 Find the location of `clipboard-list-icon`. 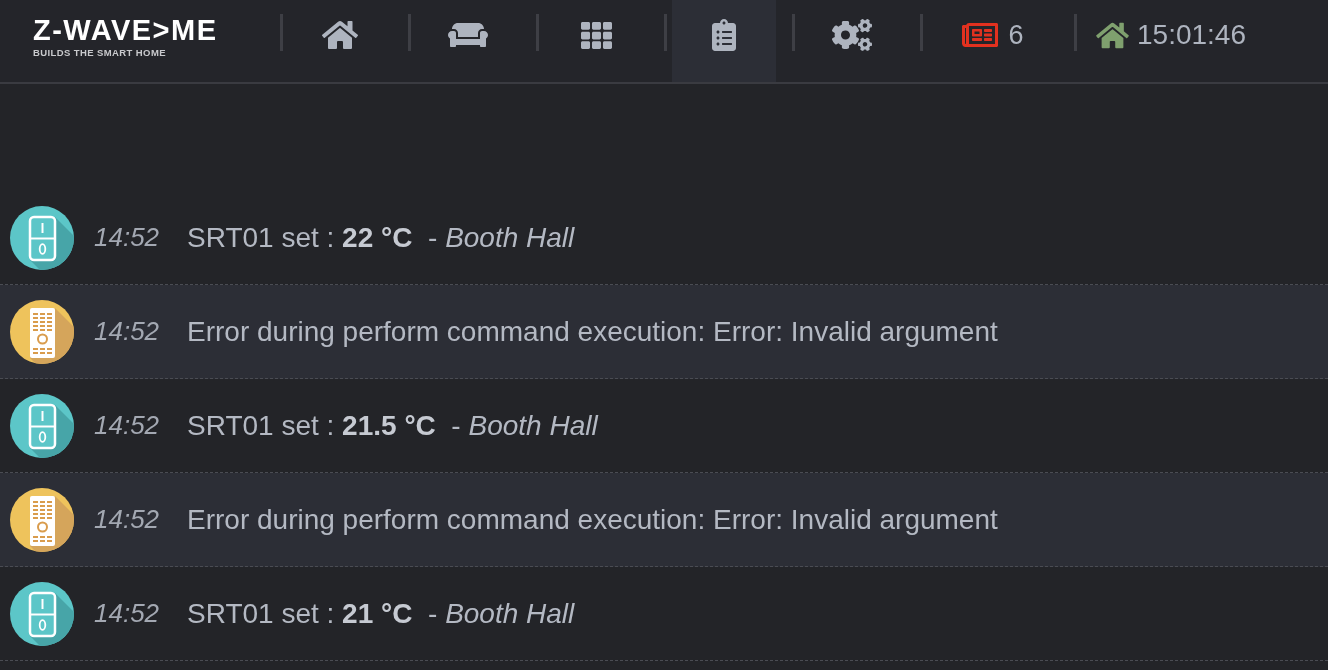

clipboard-list-icon is located at coordinates (724, 35).